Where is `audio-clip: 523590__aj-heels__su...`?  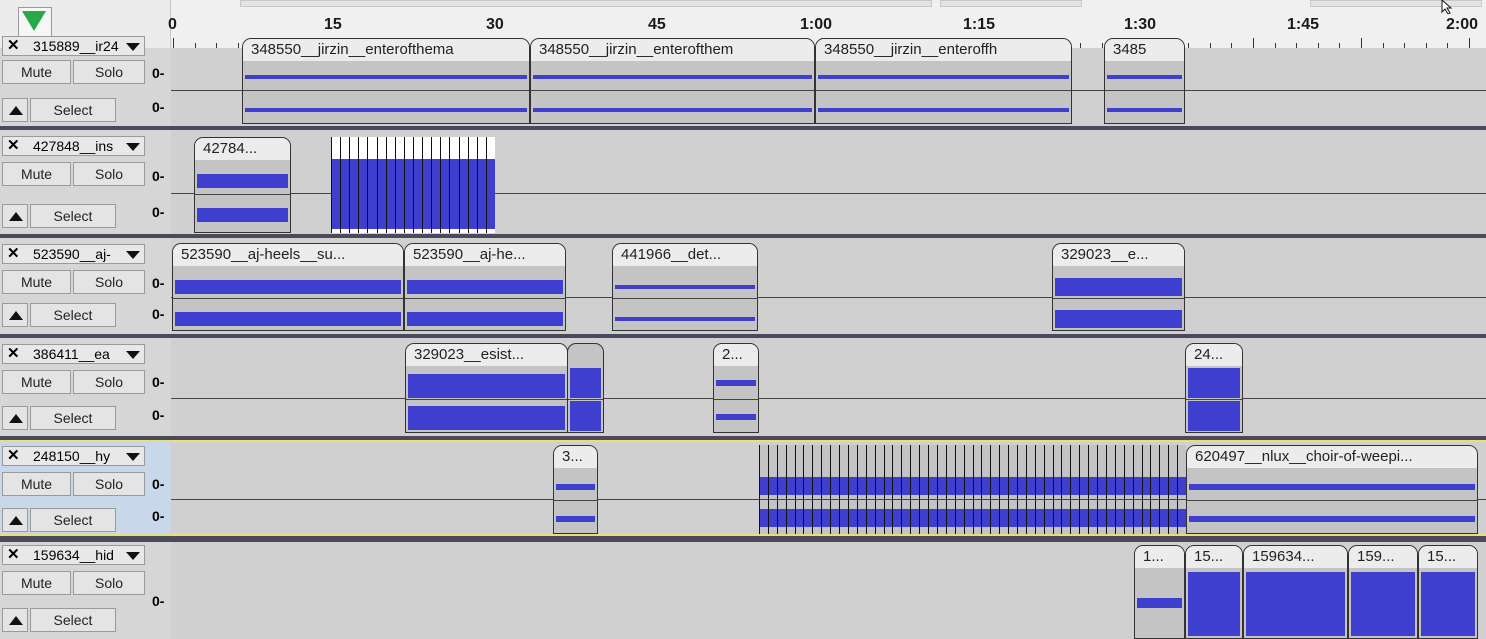
audio-clip: 523590__aj-heels__su... is located at coordinates (288, 287).